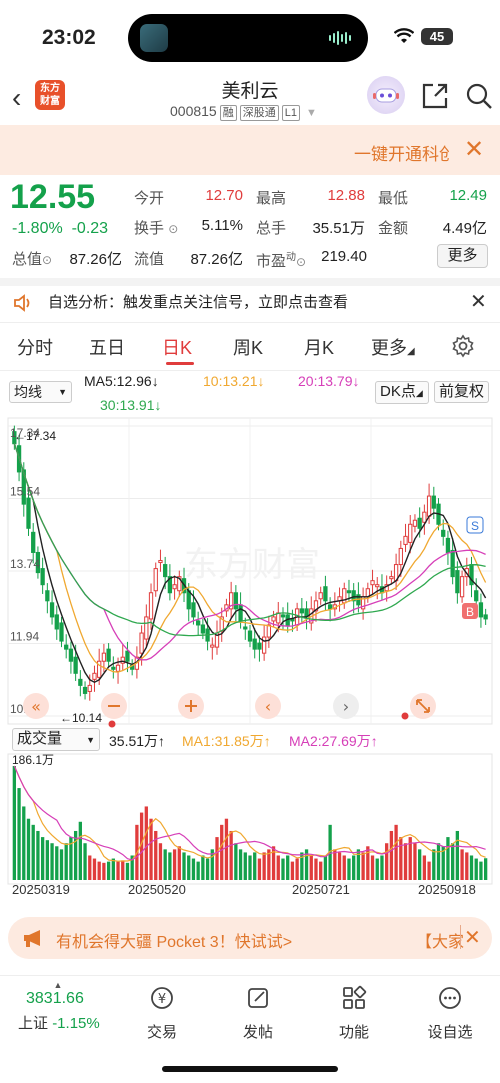  I want to click on tag-connect: 深股通, so click(259, 113).